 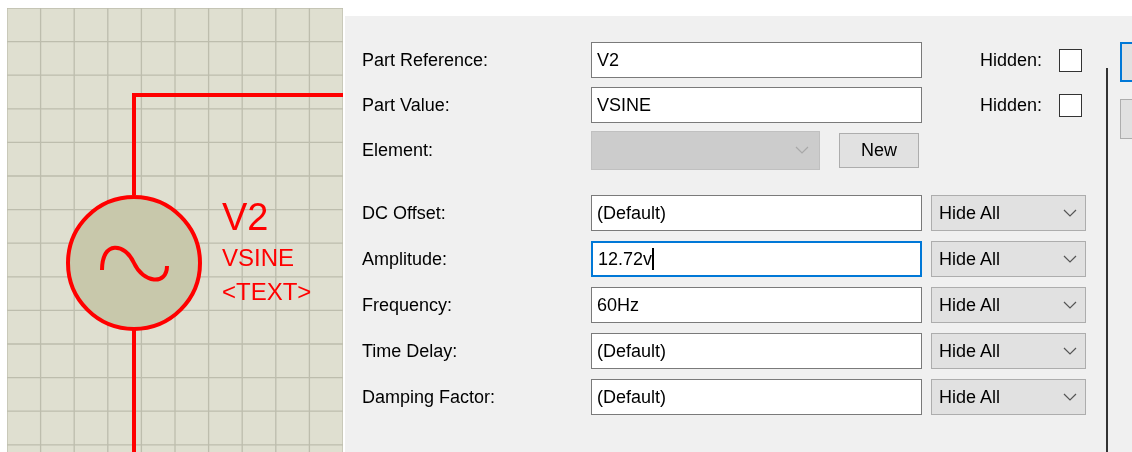 What do you see at coordinates (756, 259) in the screenshot?
I see `text-field: 12.72v` at bounding box center [756, 259].